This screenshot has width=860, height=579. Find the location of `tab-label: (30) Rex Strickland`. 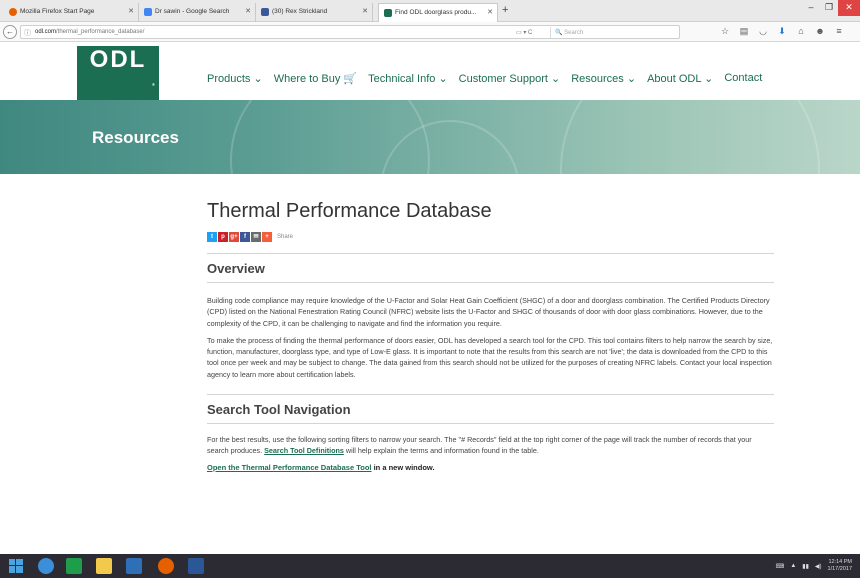

tab-label: (30) Rex Strickland is located at coordinates (300, 11).